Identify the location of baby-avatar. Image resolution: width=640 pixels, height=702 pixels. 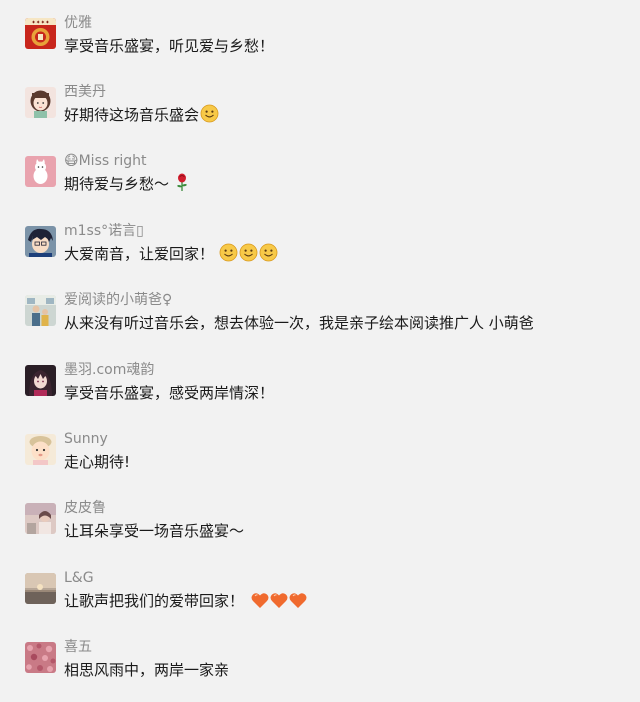
(40, 449).